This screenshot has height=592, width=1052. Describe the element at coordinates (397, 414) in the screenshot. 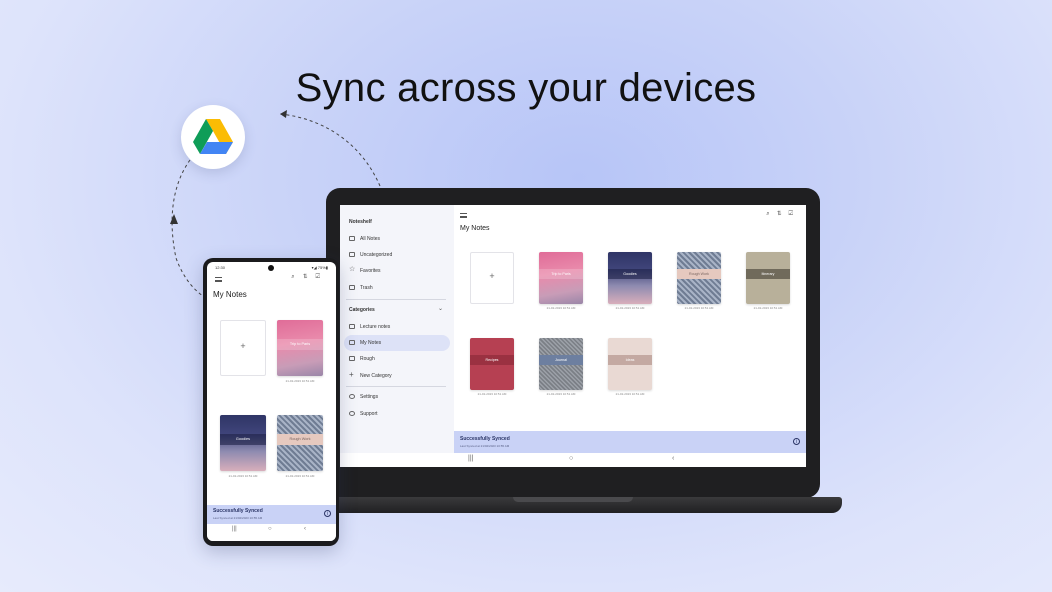

I see `sidebar-item-support: Support` at that location.